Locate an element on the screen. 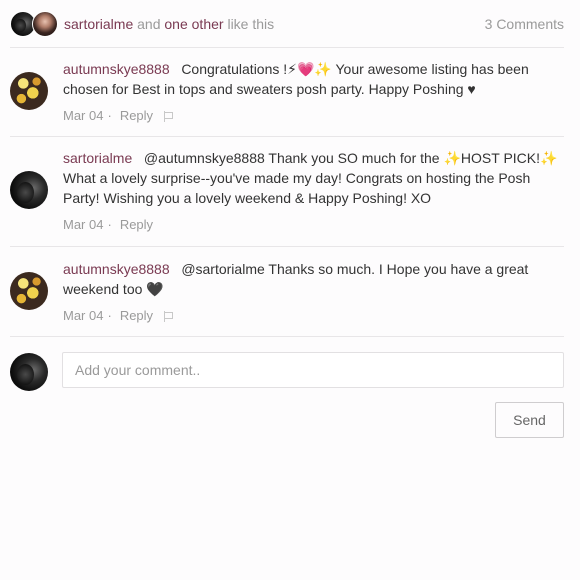 The height and width of the screenshot is (580, 580). liker-link: sartorialme is located at coordinates (98, 24).